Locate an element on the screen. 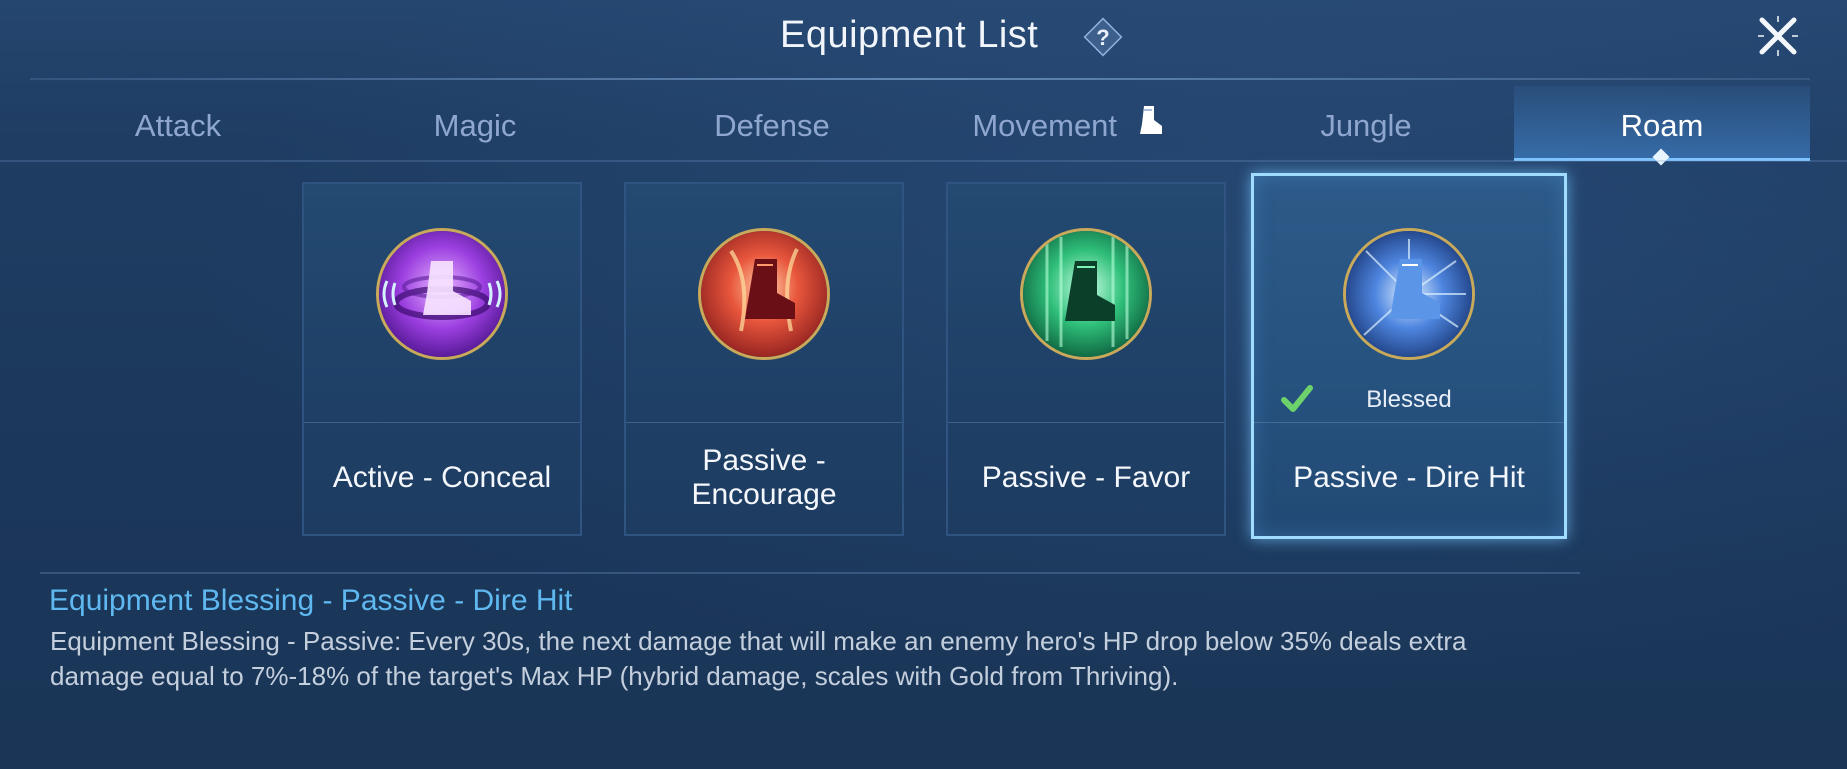 This screenshot has width=1847, height=769. card-label: Passive - Encourage is located at coordinates (764, 477).